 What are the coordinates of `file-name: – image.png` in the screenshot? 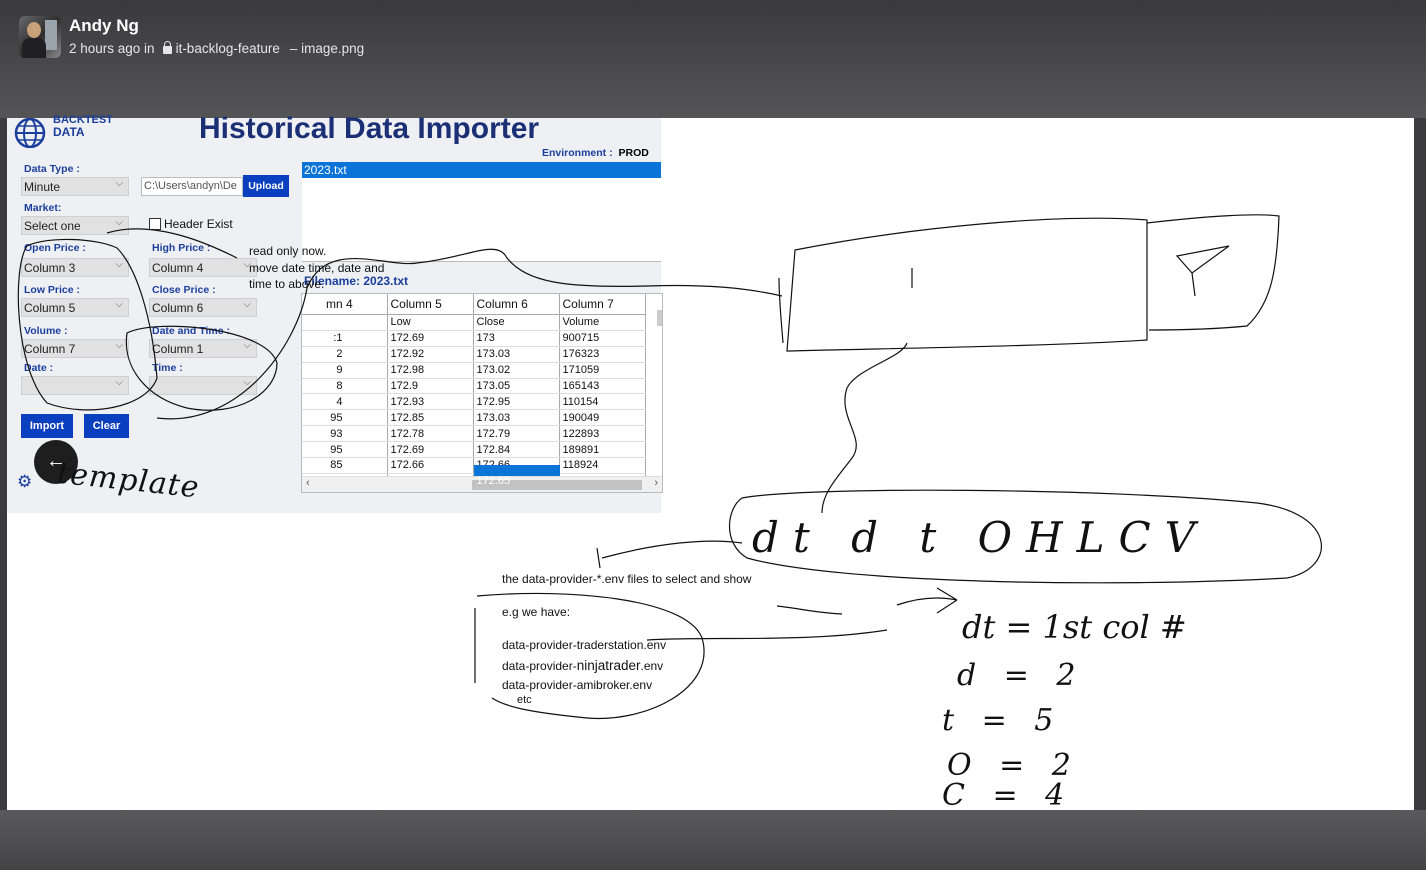 It's located at (327, 48).